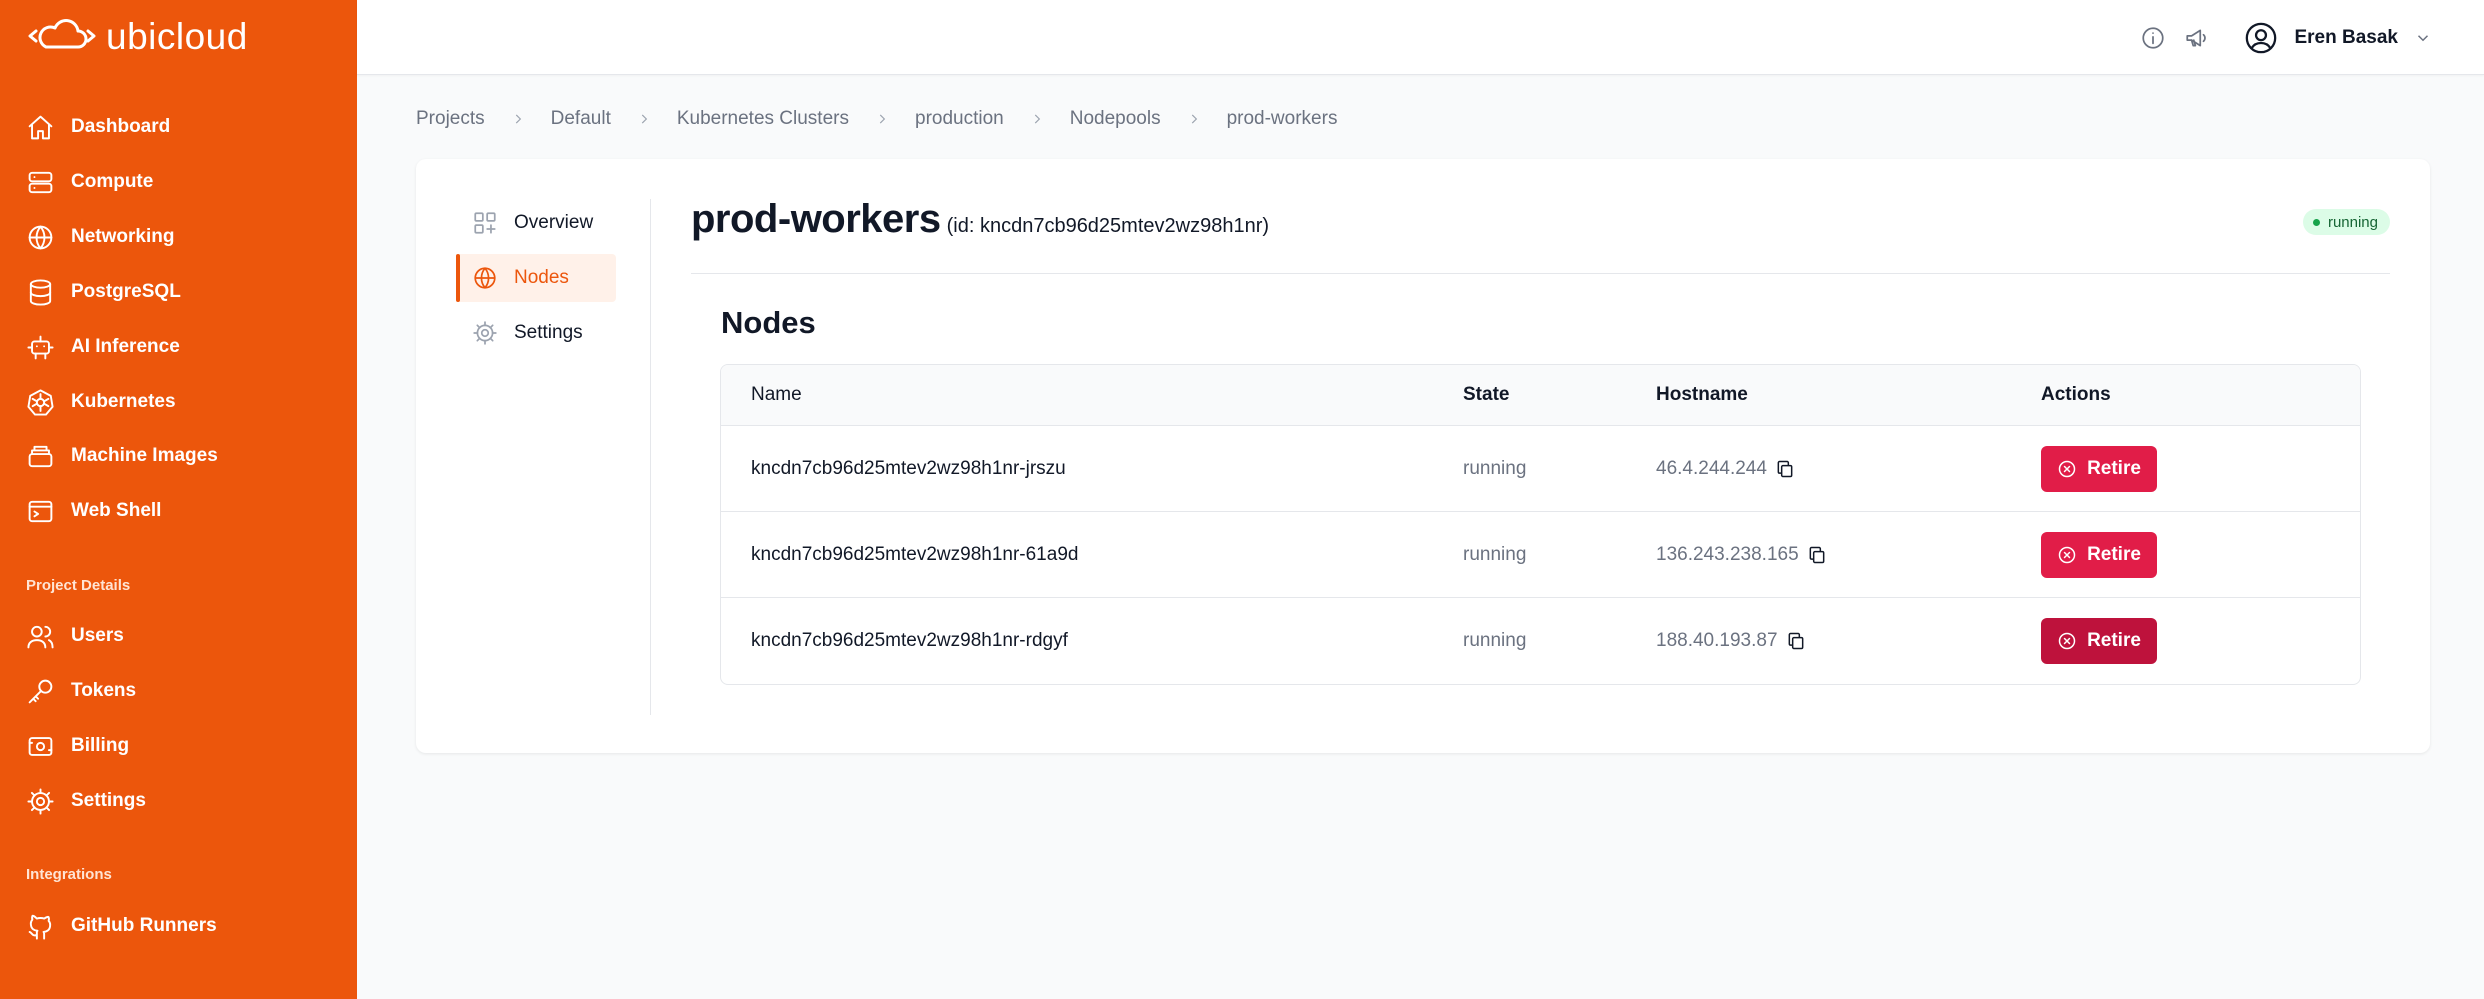 The height and width of the screenshot is (999, 2484). I want to click on node-hostname-cell: 136.243.238.165, so click(1741, 554).